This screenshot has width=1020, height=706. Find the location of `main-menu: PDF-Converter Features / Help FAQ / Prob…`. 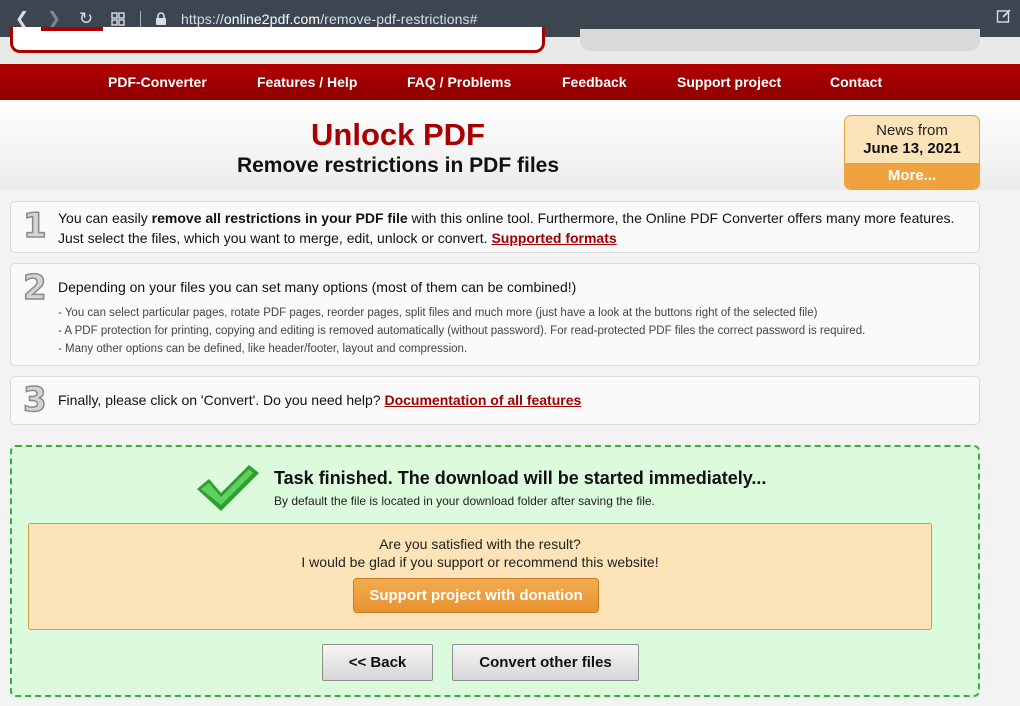

main-menu: PDF-Converter Features / Help FAQ / Prob… is located at coordinates (510, 82).